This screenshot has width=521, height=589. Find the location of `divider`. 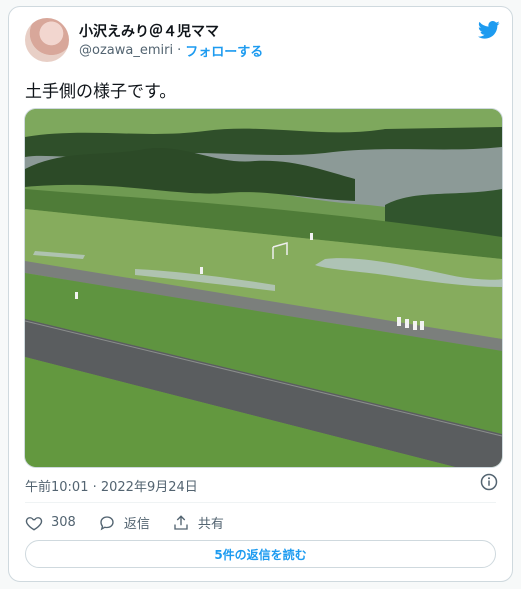

divider is located at coordinates (260, 502).